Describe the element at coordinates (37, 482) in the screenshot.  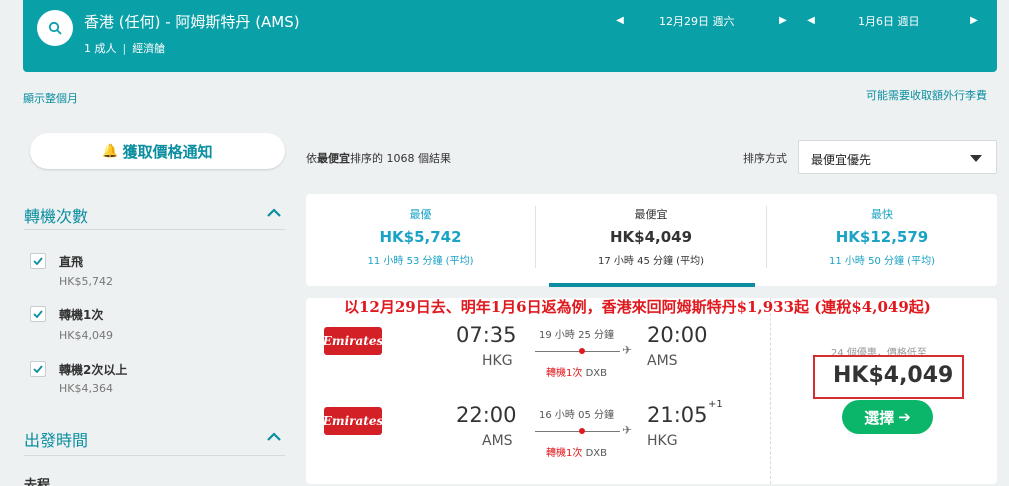
I see `outbound-label: 去程` at that location.